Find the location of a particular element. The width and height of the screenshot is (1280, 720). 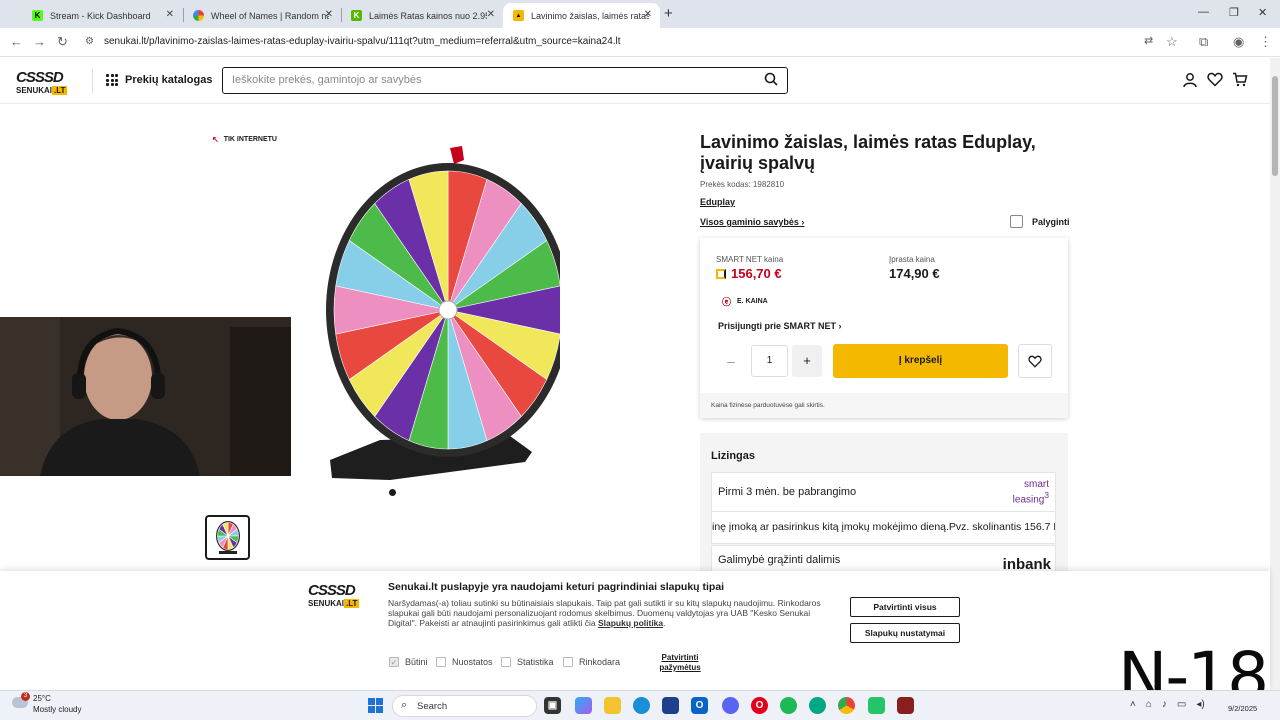

restore-icon: ❐ is located at coordinates (1234, 12).